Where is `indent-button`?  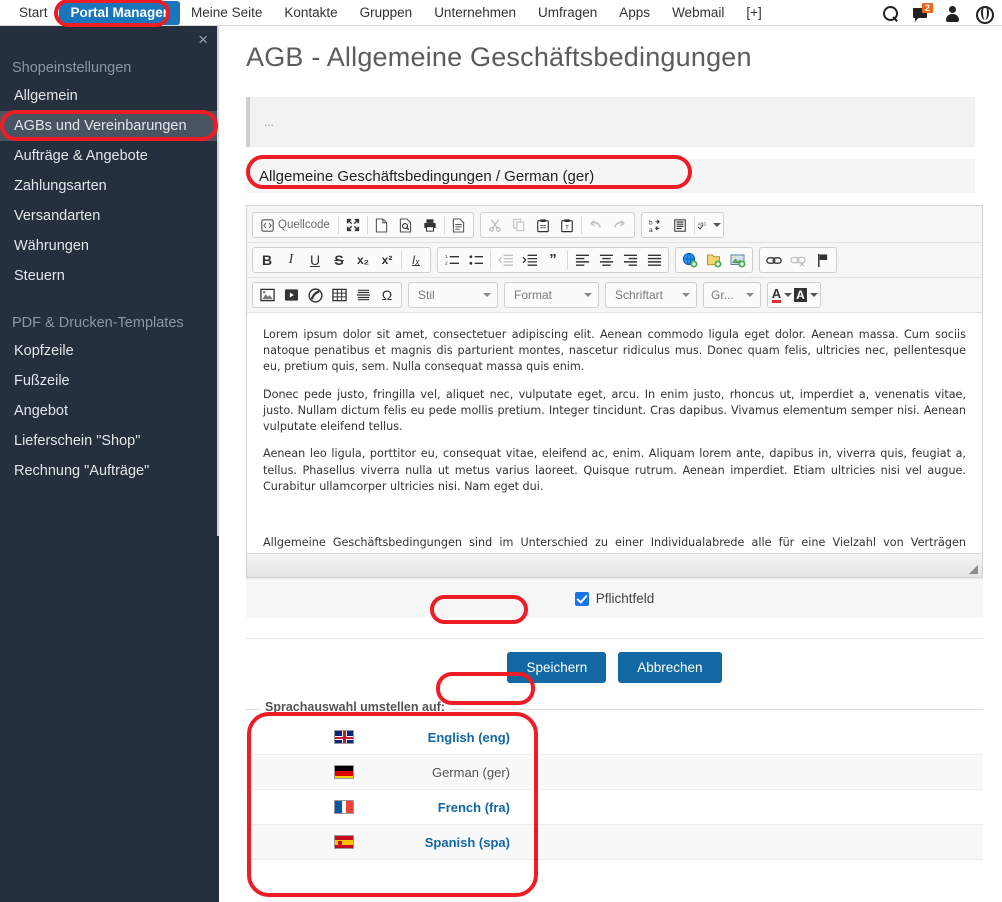 indent-button is located at coordinates (529, 260).